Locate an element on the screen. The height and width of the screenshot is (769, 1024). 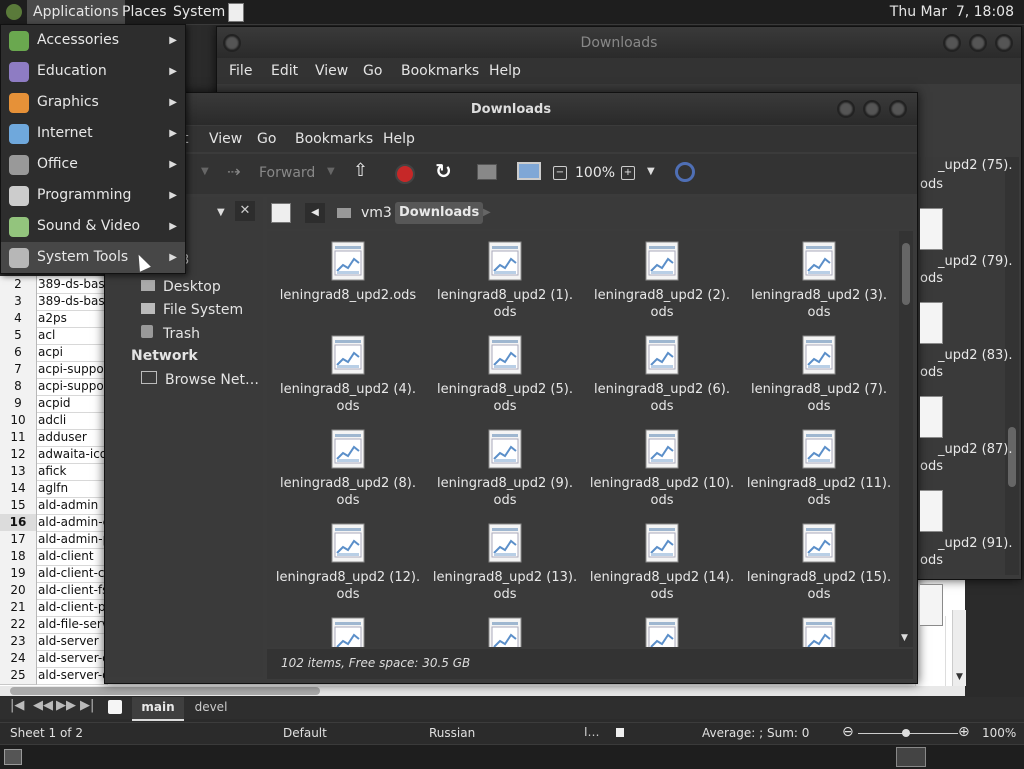
row-header: 7 is located at coordinates (18, 370).